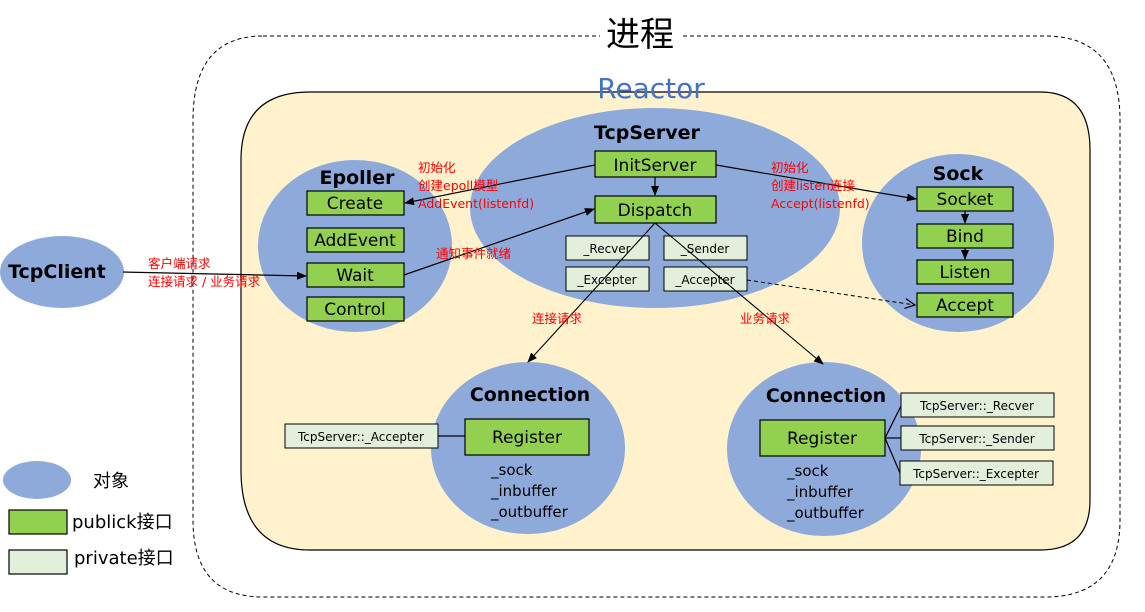 The height and width of the screenshot is (612, 1145). I want to click on method-label: Accept, so click(965, 306).